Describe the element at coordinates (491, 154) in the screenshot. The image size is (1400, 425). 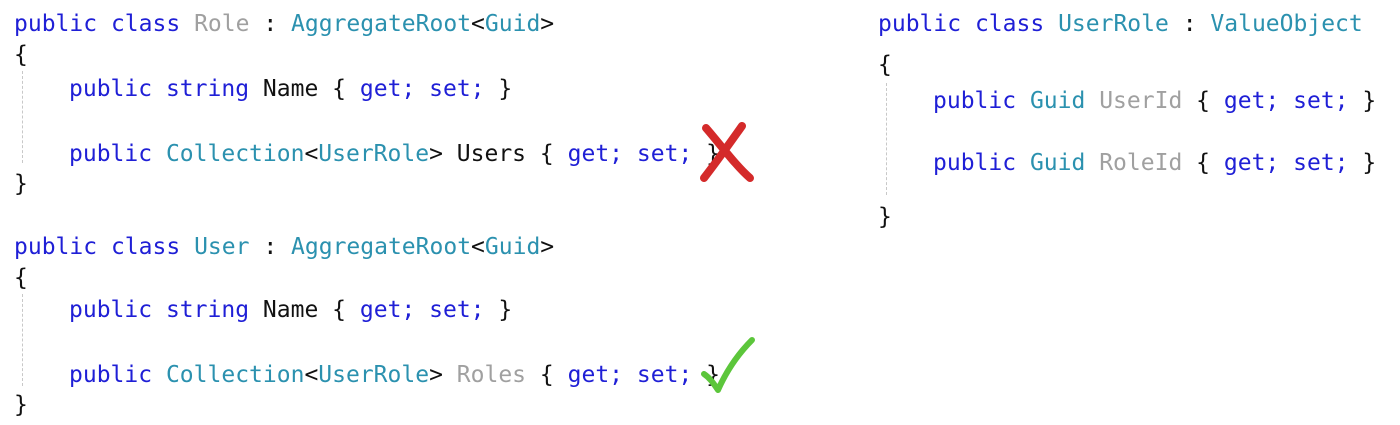
I see `property-name: Users` at that location.